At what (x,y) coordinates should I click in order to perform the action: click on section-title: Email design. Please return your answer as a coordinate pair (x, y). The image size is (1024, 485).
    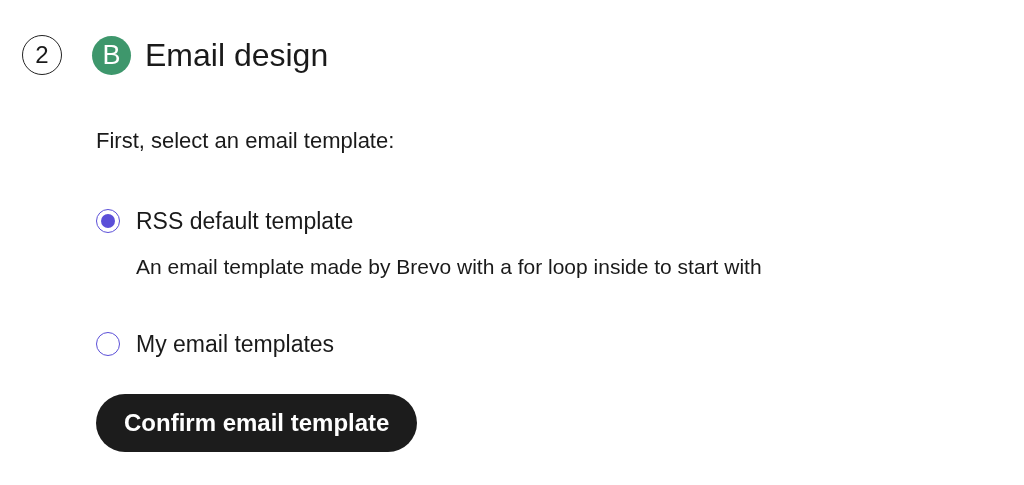
    Looking at the image, I should click on (237, 55).